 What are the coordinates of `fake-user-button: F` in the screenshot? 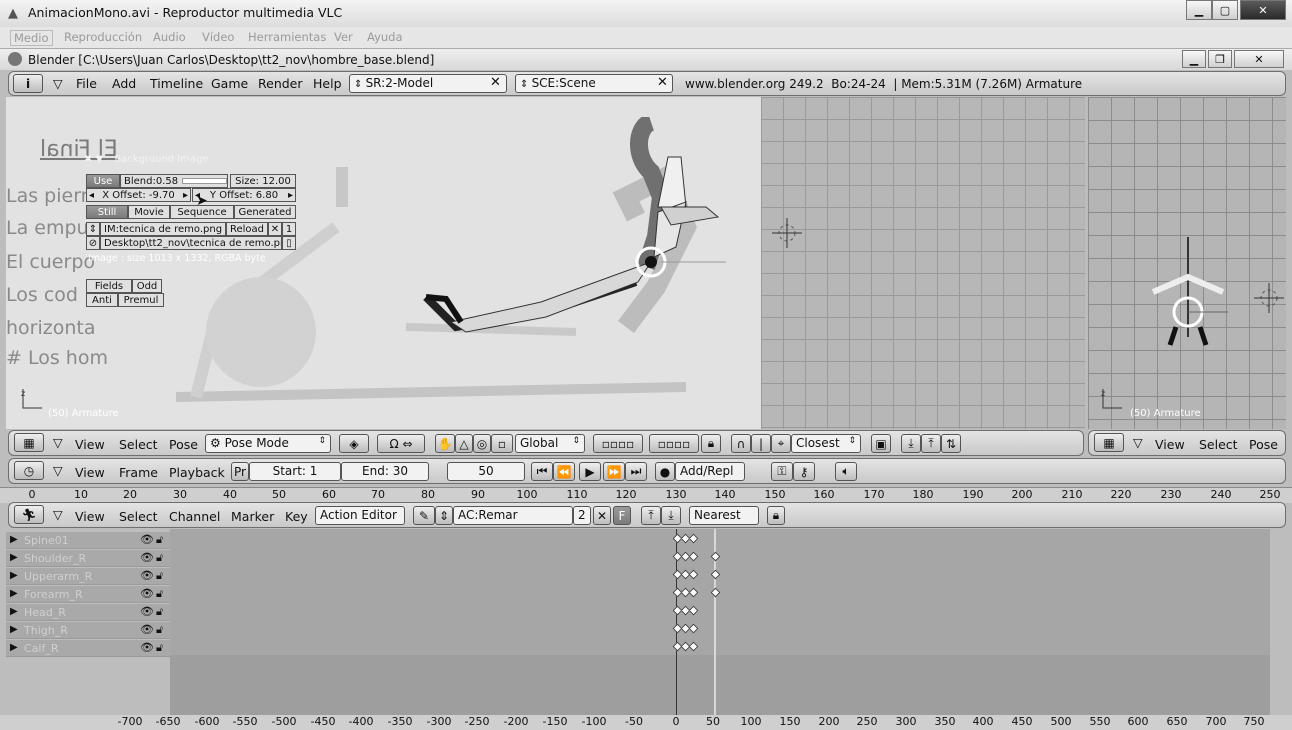 It's located at (622, 515).